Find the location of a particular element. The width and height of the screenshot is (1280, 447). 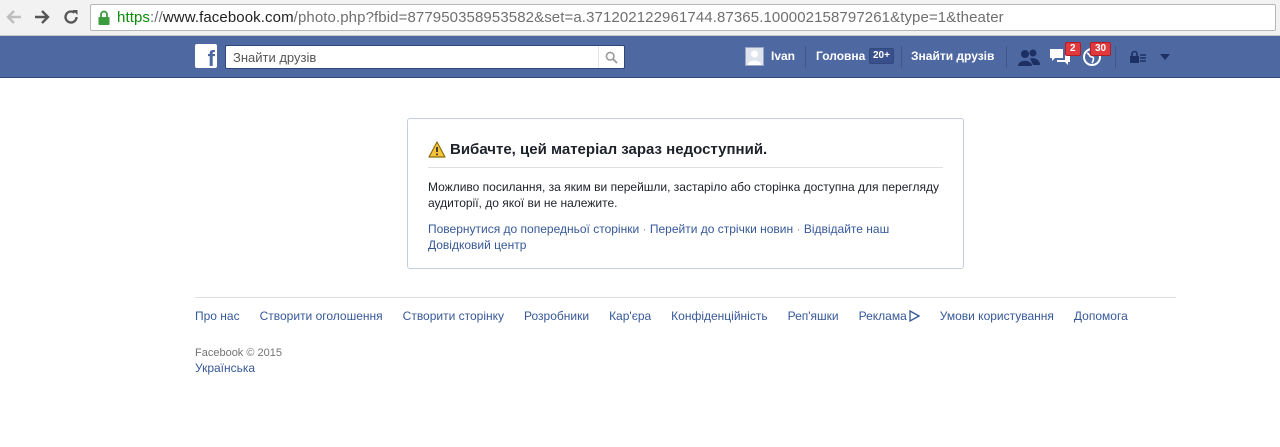

footer-link-create-page: Створити сторінку is located at coordinates (453, 316).